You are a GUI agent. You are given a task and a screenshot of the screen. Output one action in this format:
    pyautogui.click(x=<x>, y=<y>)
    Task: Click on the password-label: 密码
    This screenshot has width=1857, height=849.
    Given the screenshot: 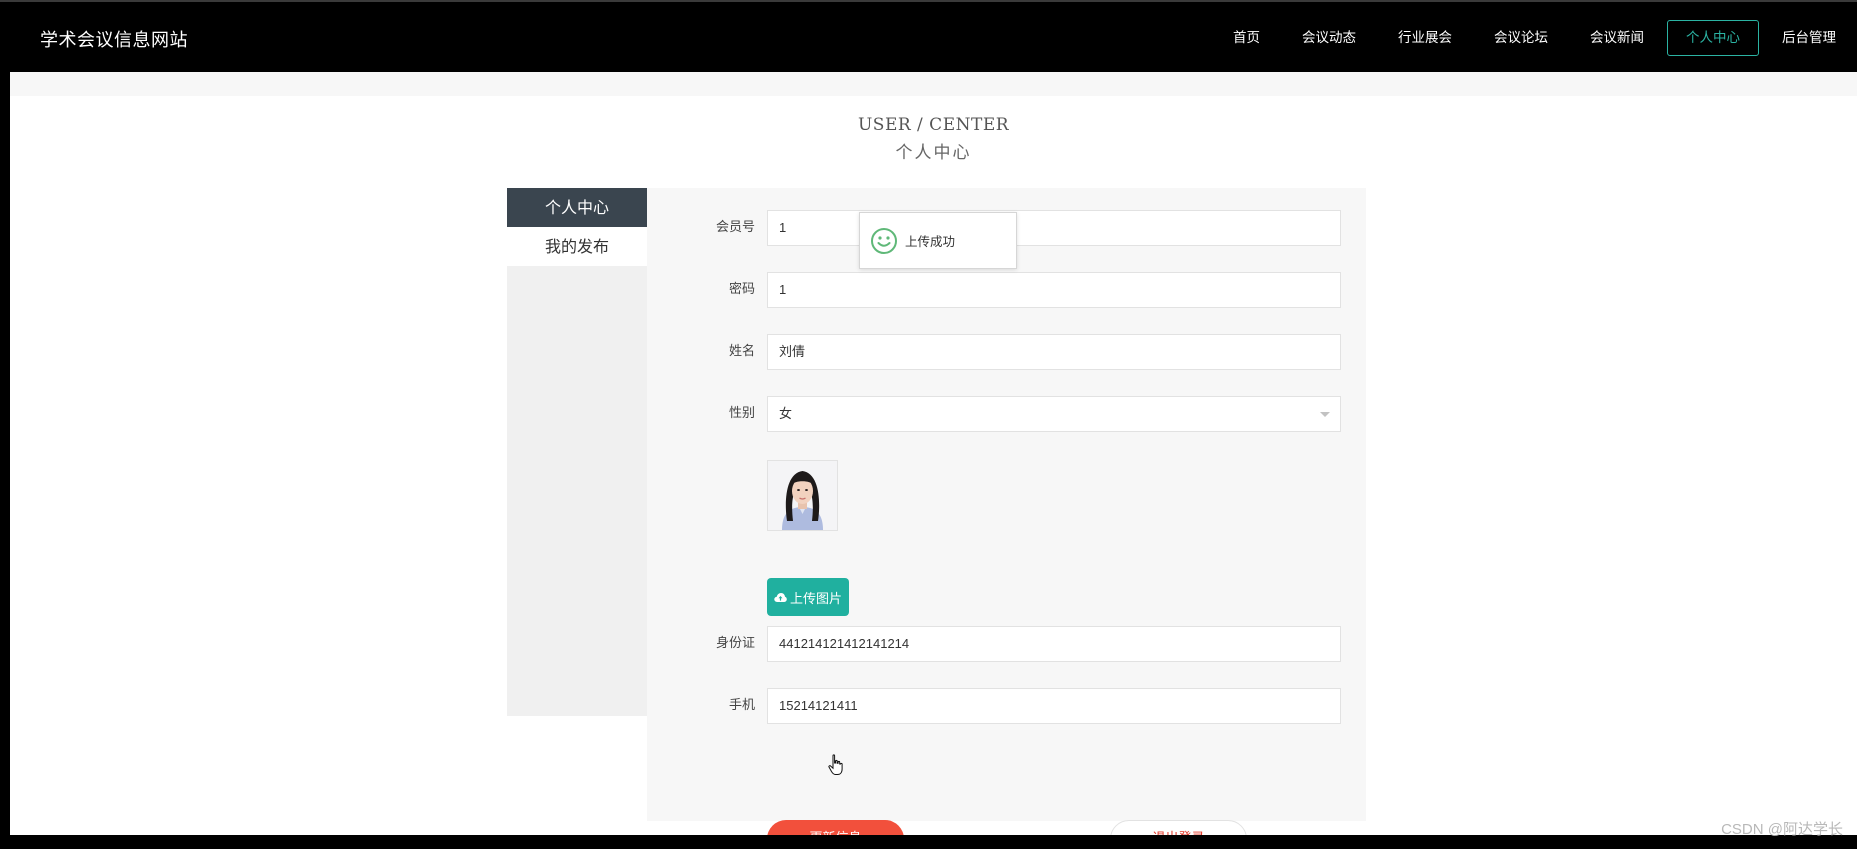 What is the action you would take?
    pyautogui.click(x=741, y=289)
    